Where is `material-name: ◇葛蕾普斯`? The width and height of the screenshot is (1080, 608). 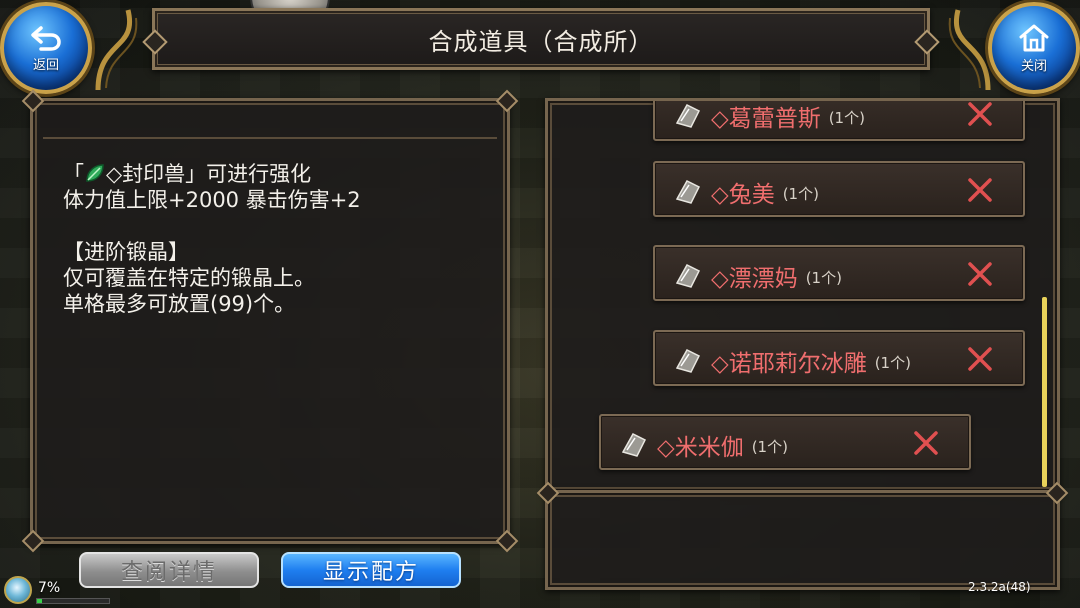 material-name: ◇葛蕾普斯 is located at coordinates (766, 119).